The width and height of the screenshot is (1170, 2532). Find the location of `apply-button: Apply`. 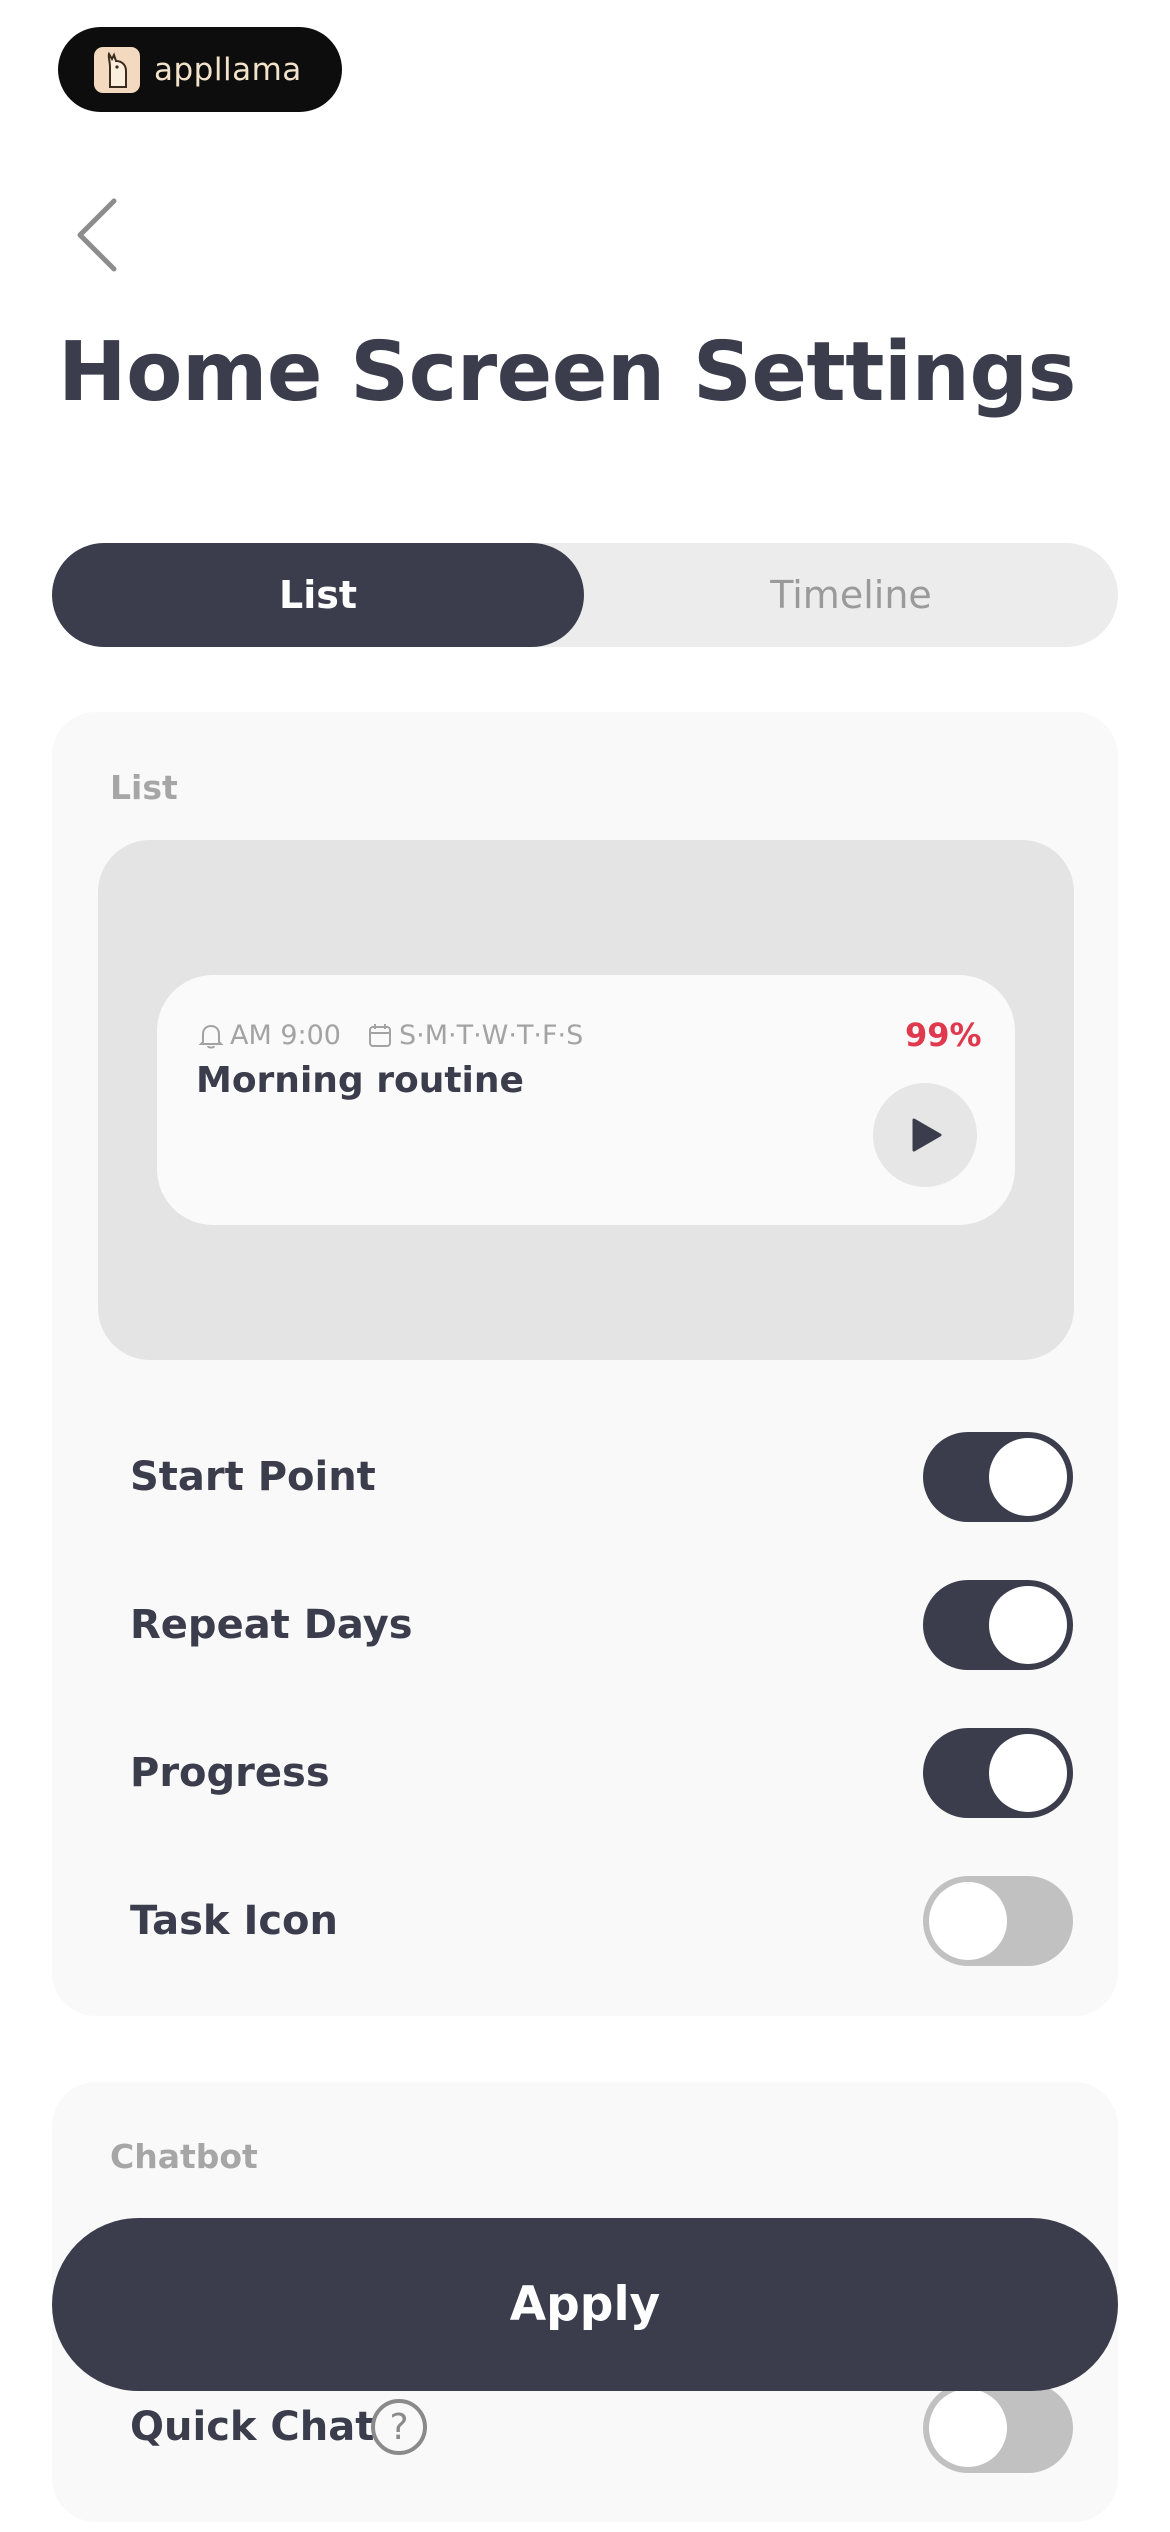

apply-button: Apply is located at coordinates (585, 2304).